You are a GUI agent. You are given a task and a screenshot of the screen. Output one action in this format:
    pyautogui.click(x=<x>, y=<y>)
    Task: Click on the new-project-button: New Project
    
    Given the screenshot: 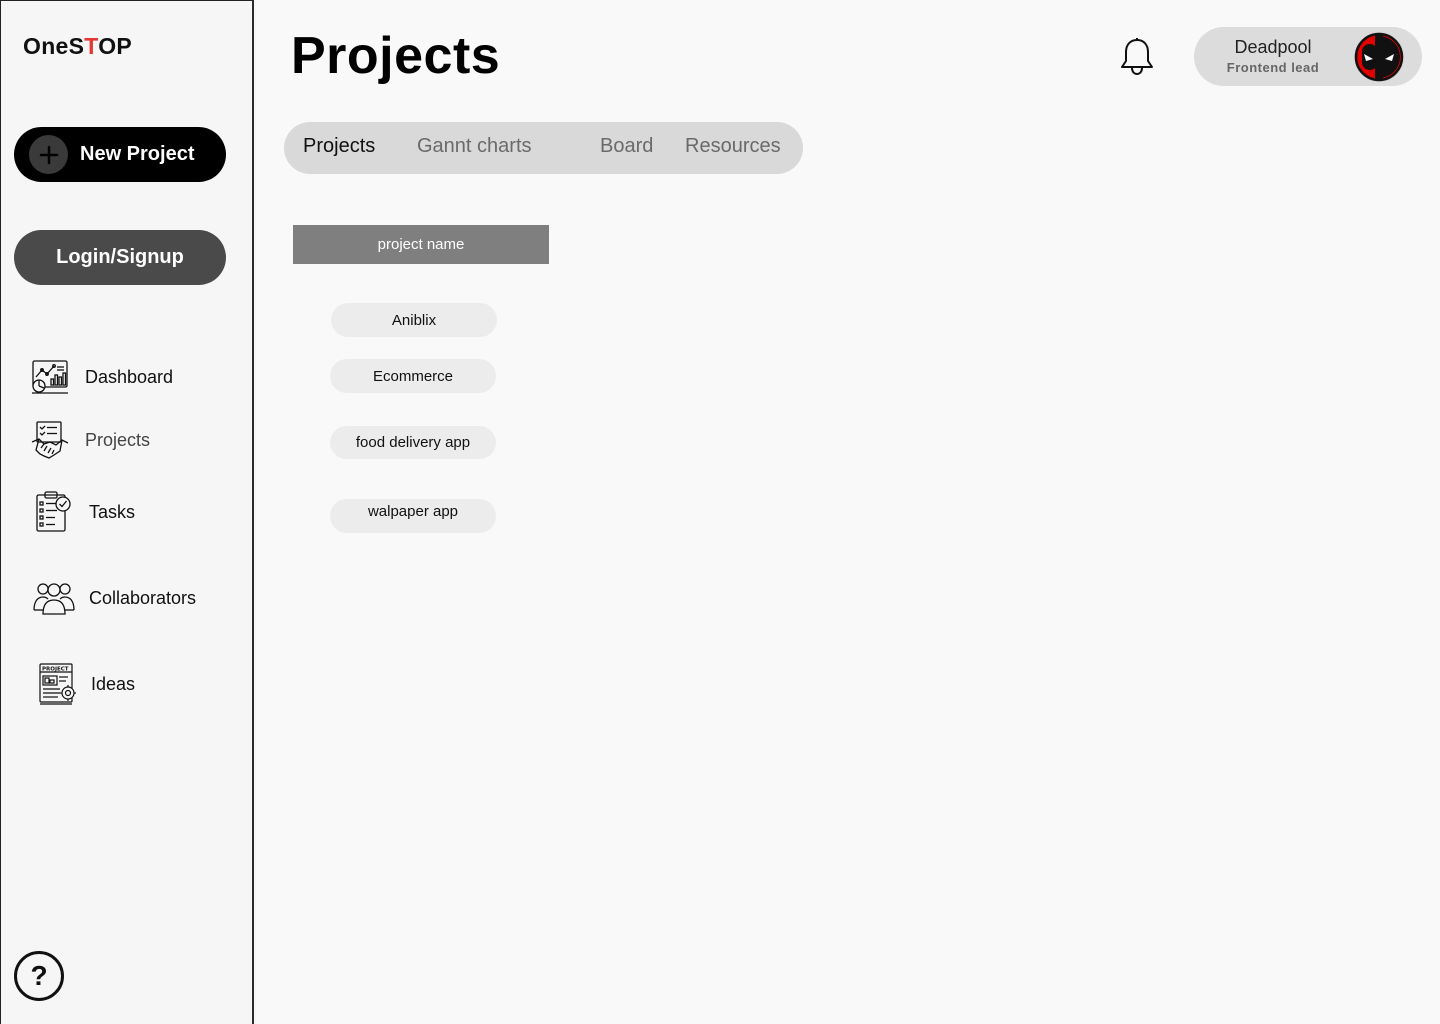 What is the action you would take?
    pyautogui.click(x=120, y=154)
    